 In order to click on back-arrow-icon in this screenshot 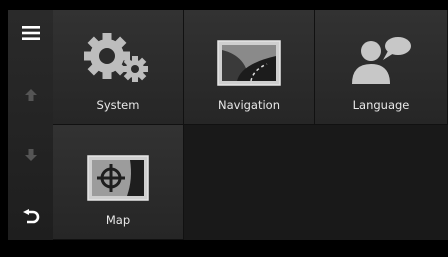, I will do `click(30, 216)`.